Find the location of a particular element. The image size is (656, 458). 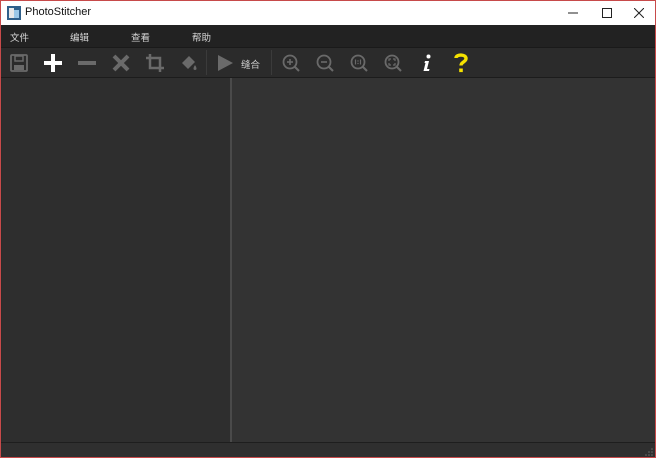

save-icon is located at coordinates (19, 63).